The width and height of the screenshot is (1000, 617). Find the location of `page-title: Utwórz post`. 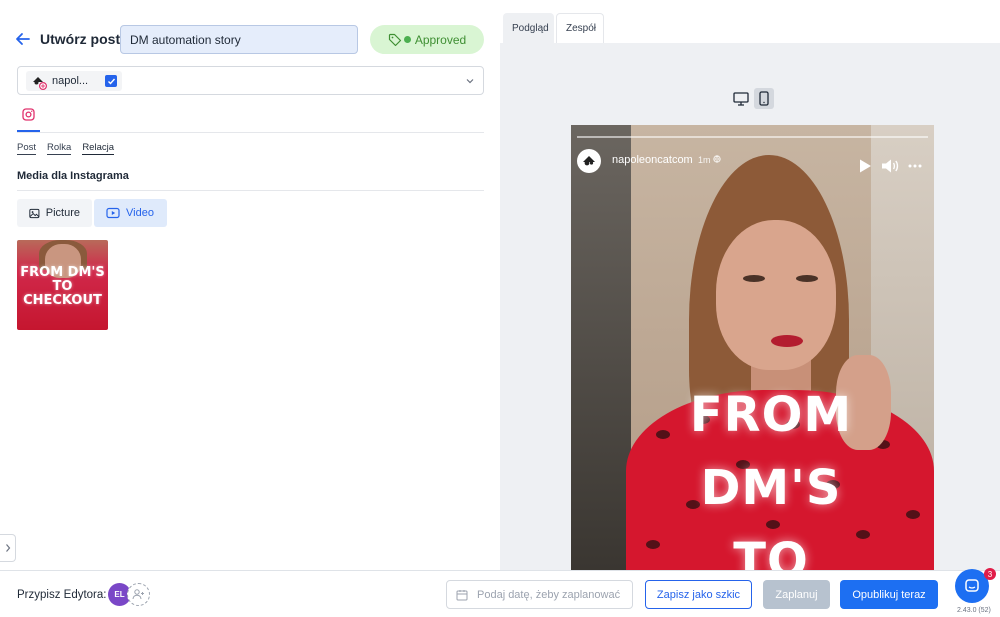

page-title: Utwórz post is located at coordinates (80, 39).